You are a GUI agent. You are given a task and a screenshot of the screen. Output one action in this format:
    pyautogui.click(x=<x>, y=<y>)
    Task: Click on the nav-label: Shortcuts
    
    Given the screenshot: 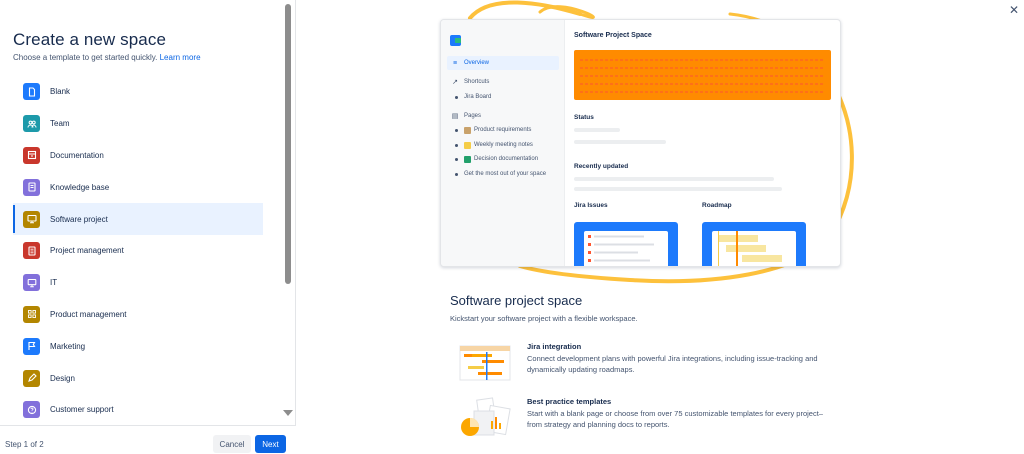 What is the action you would take?
    pyautogui.click(x=477, y=82)
    